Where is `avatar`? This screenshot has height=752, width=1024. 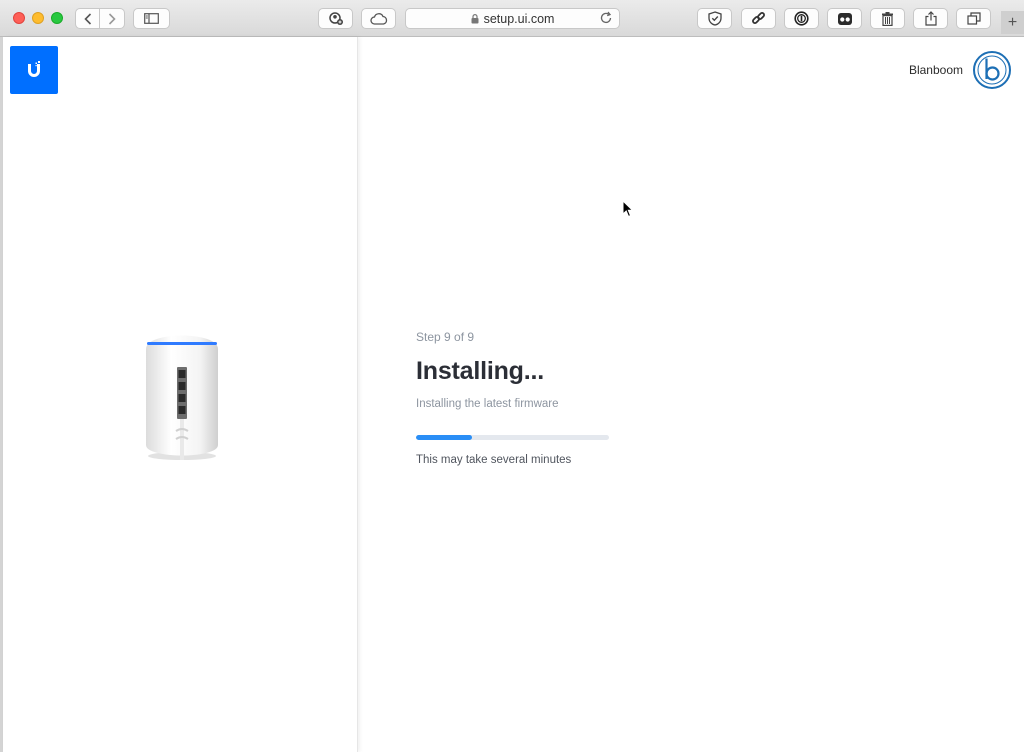
avatar is located at coordinates (992, 70).